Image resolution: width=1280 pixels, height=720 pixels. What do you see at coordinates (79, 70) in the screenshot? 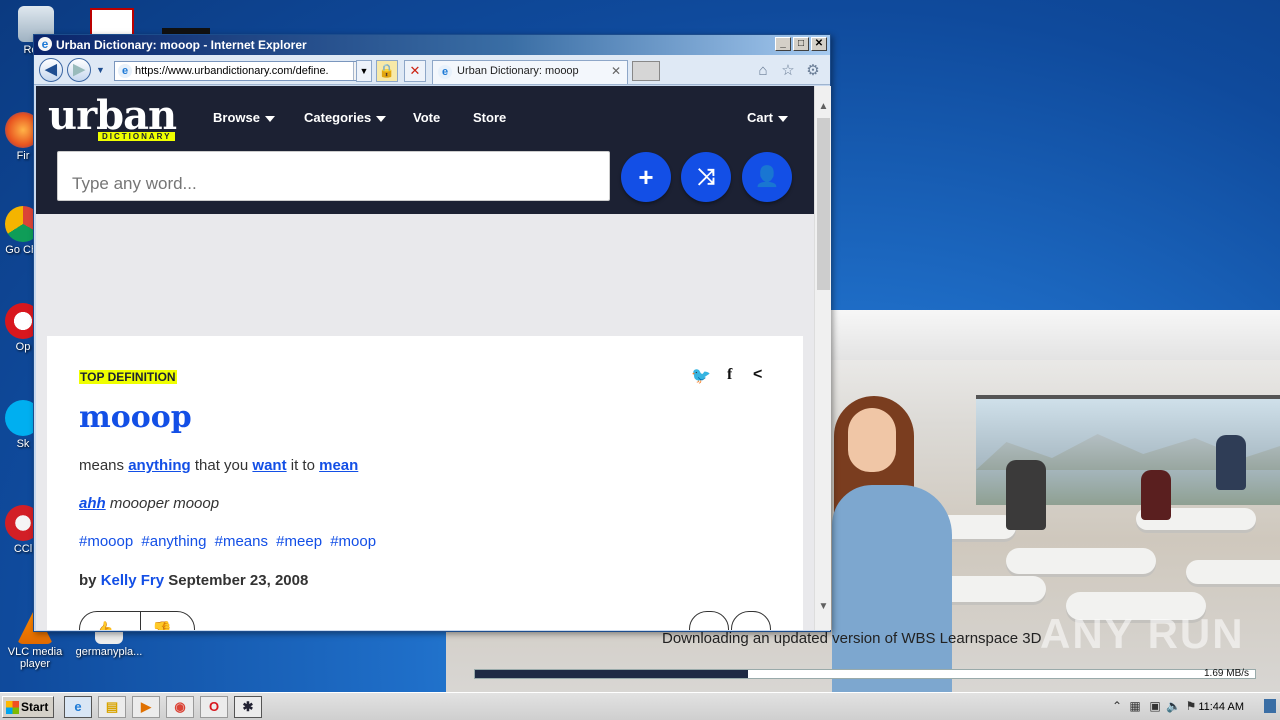
I see `forward-button: ▶` at bounding box center [79, 70].